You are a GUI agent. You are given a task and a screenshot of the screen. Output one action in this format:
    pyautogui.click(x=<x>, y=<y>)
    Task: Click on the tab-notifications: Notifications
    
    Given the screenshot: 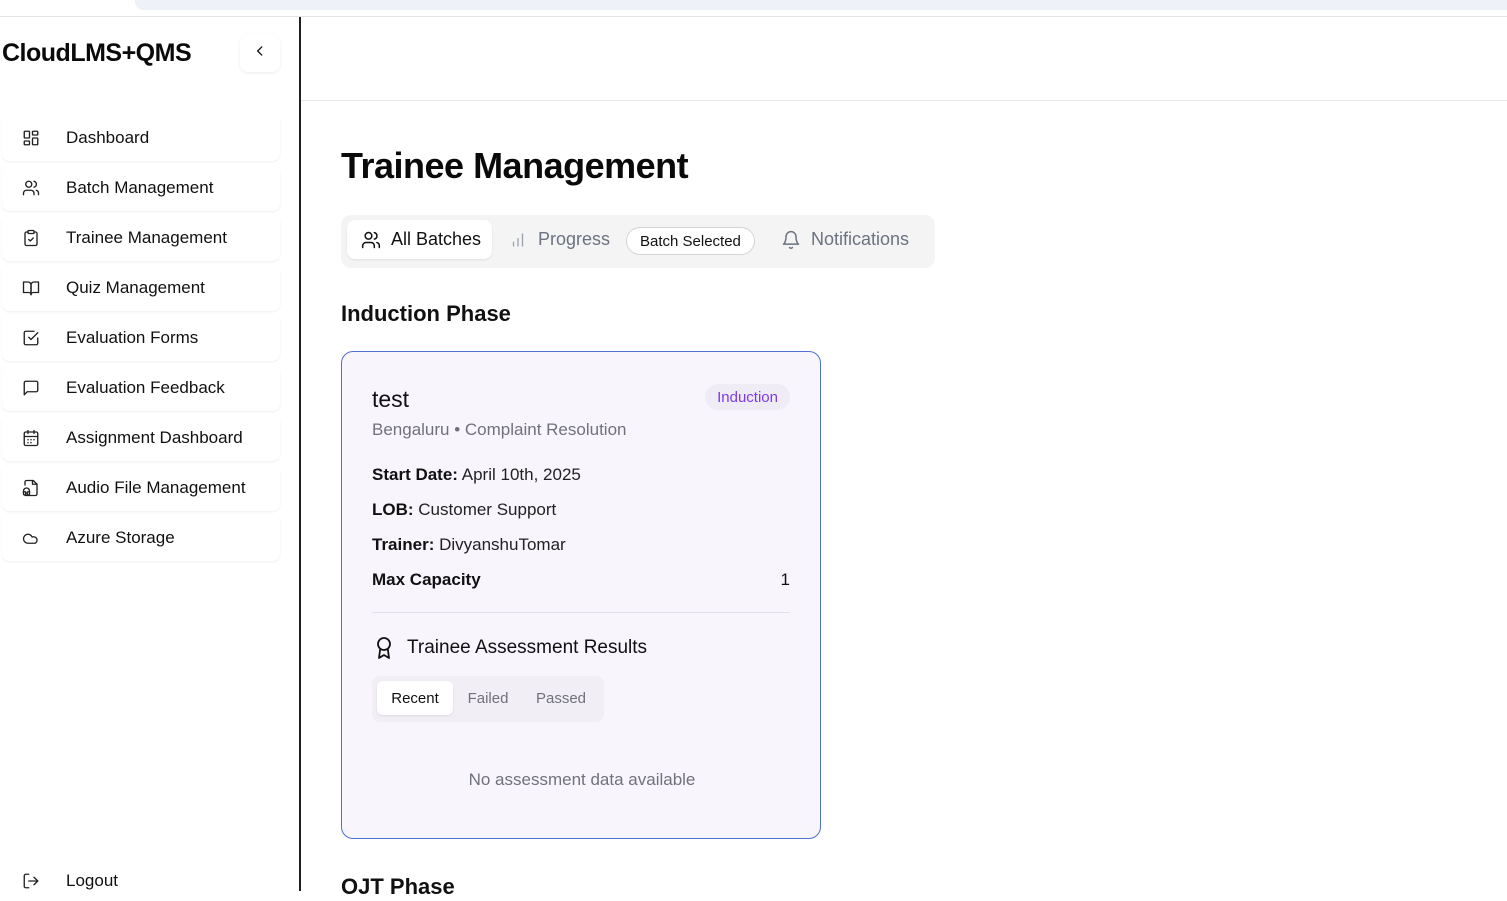 What is the action you would take?
    pyautogui.click(x=845, y=239)
    